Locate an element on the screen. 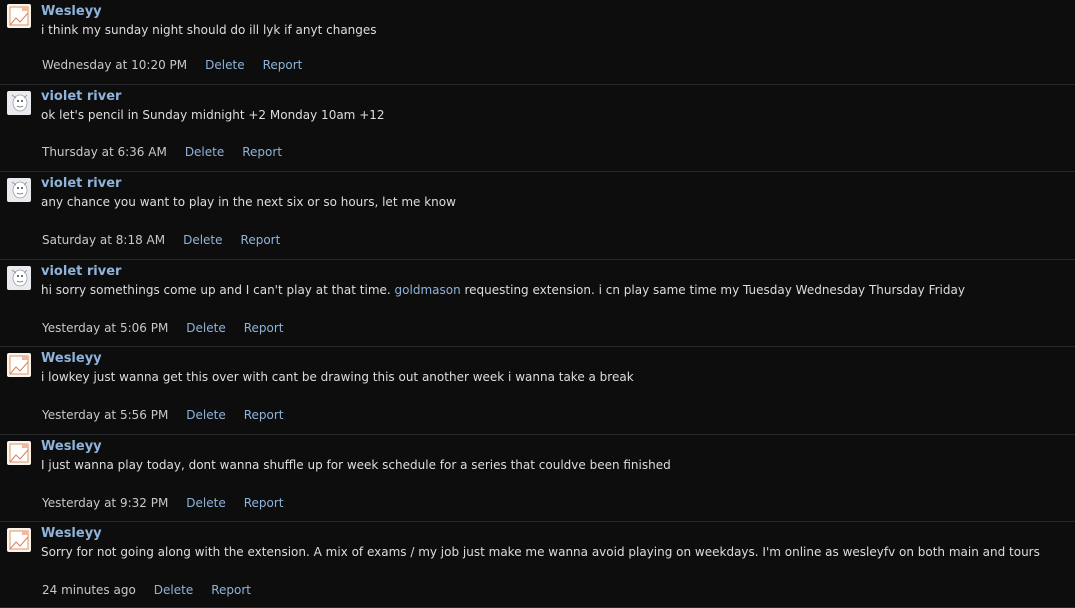  timestamp: Yesterday at 5:56 PM is located at coordinates (105, 415).